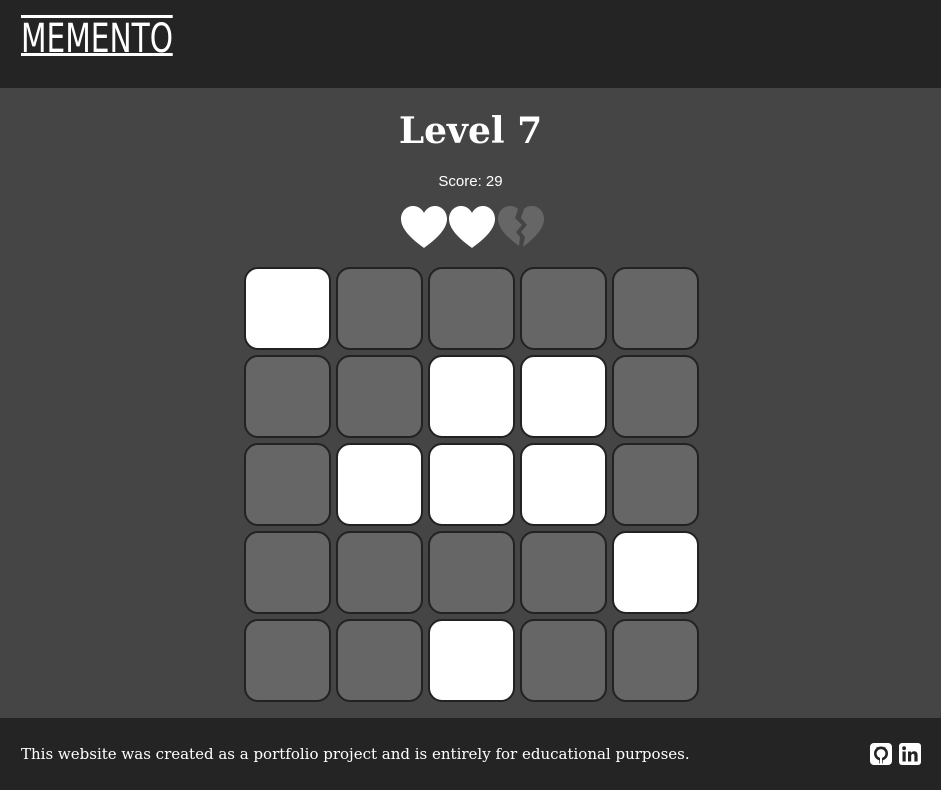 The height and width of the screenshot is (790, 941). Describe the element at coordinates (97, 37) in the screenshot. I see `logo: MEMENTO` at that location.